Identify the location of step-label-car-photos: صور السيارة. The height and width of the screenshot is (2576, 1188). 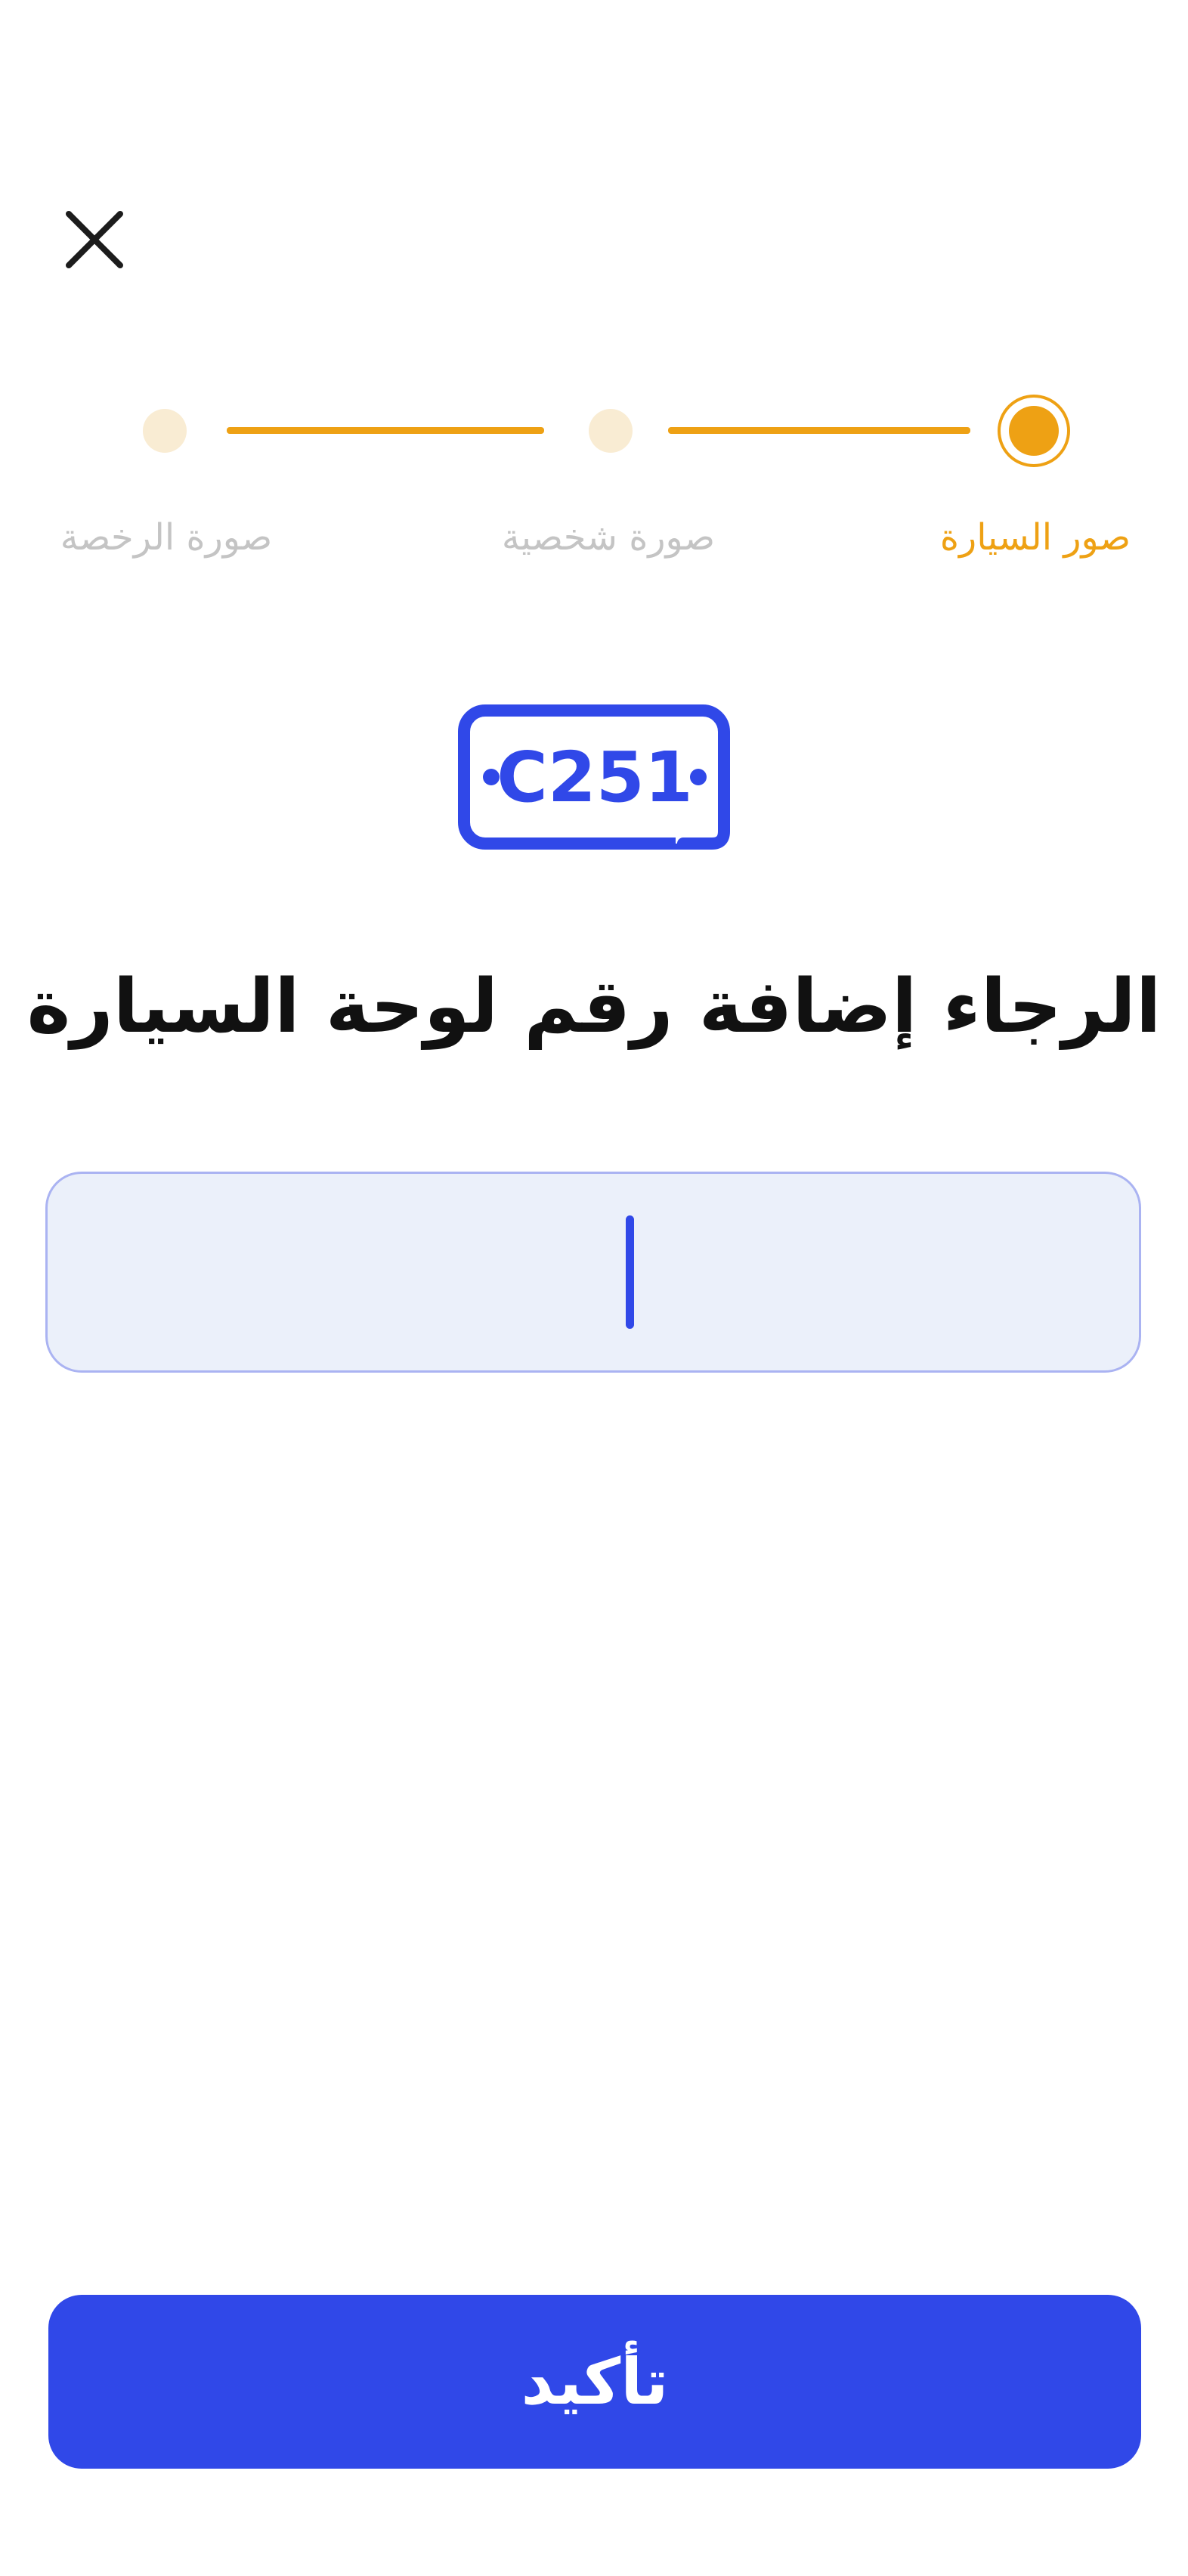
(1035, 537).